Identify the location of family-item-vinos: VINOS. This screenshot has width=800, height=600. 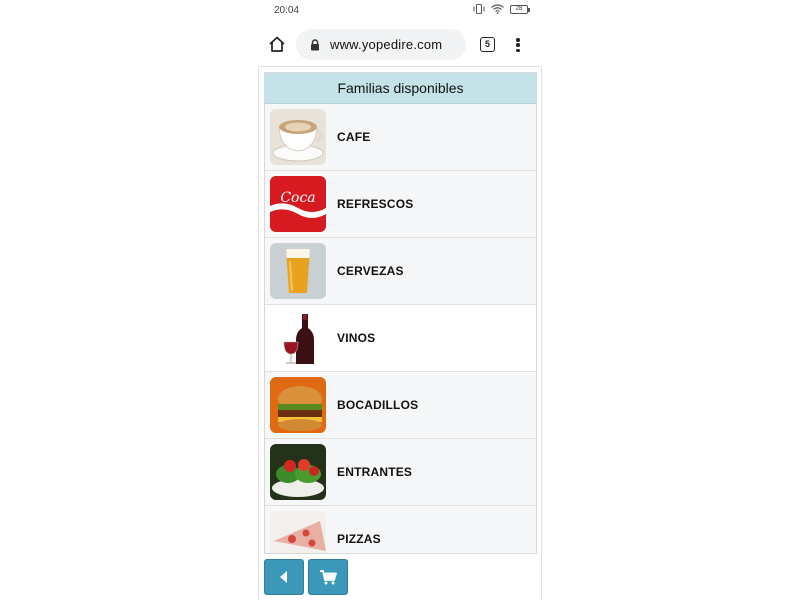
(400, 338).